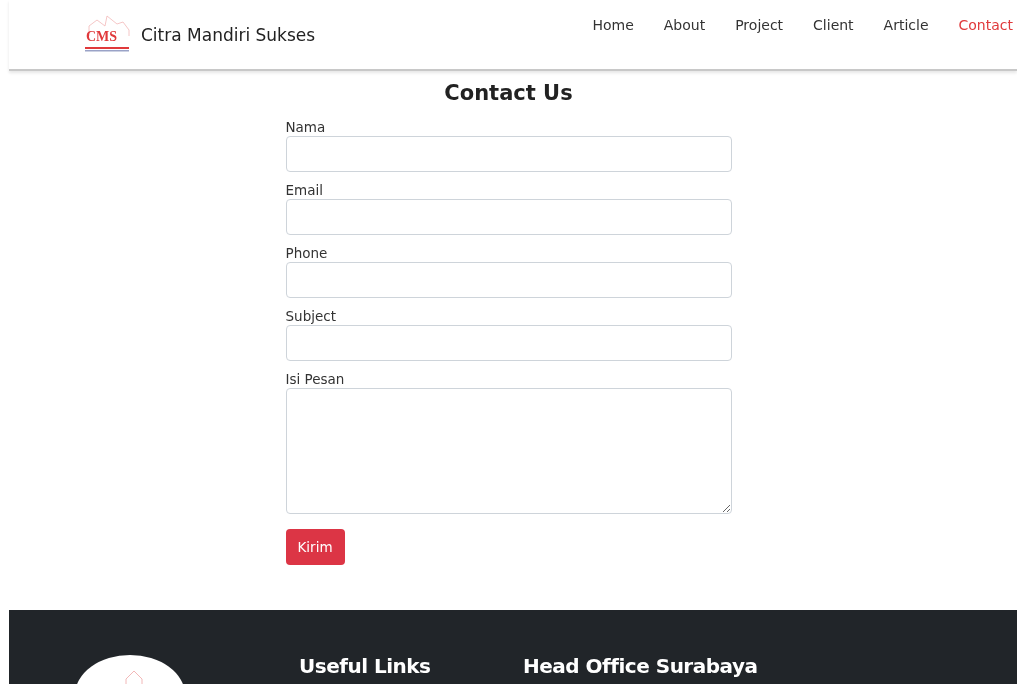 This screenshot has height=684, width=1017. I want to click on nav-link: Project, so click(759, 25).